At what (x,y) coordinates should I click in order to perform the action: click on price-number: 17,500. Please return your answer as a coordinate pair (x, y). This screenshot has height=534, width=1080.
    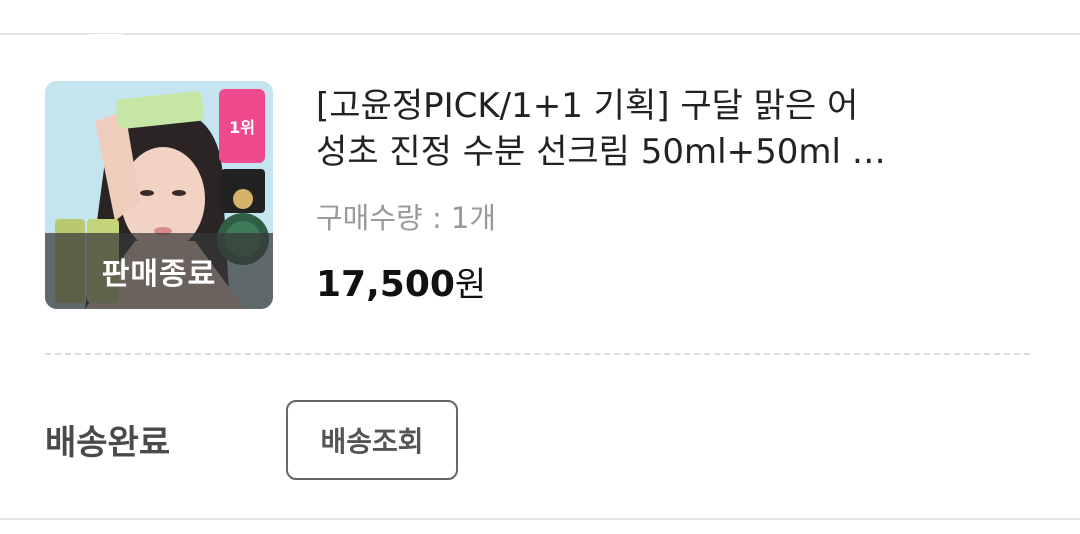
    Looking at the image, I should click on (385, 284).